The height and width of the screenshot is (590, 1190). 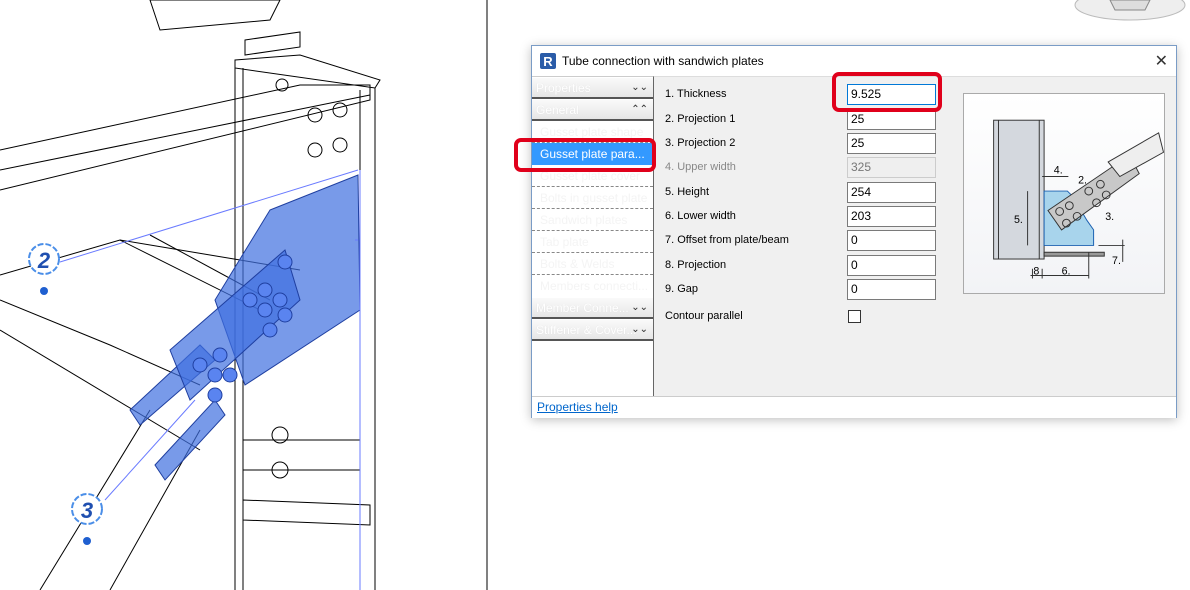 I want to click on field-label: 4. Upper width, so click(x=700, y=167).